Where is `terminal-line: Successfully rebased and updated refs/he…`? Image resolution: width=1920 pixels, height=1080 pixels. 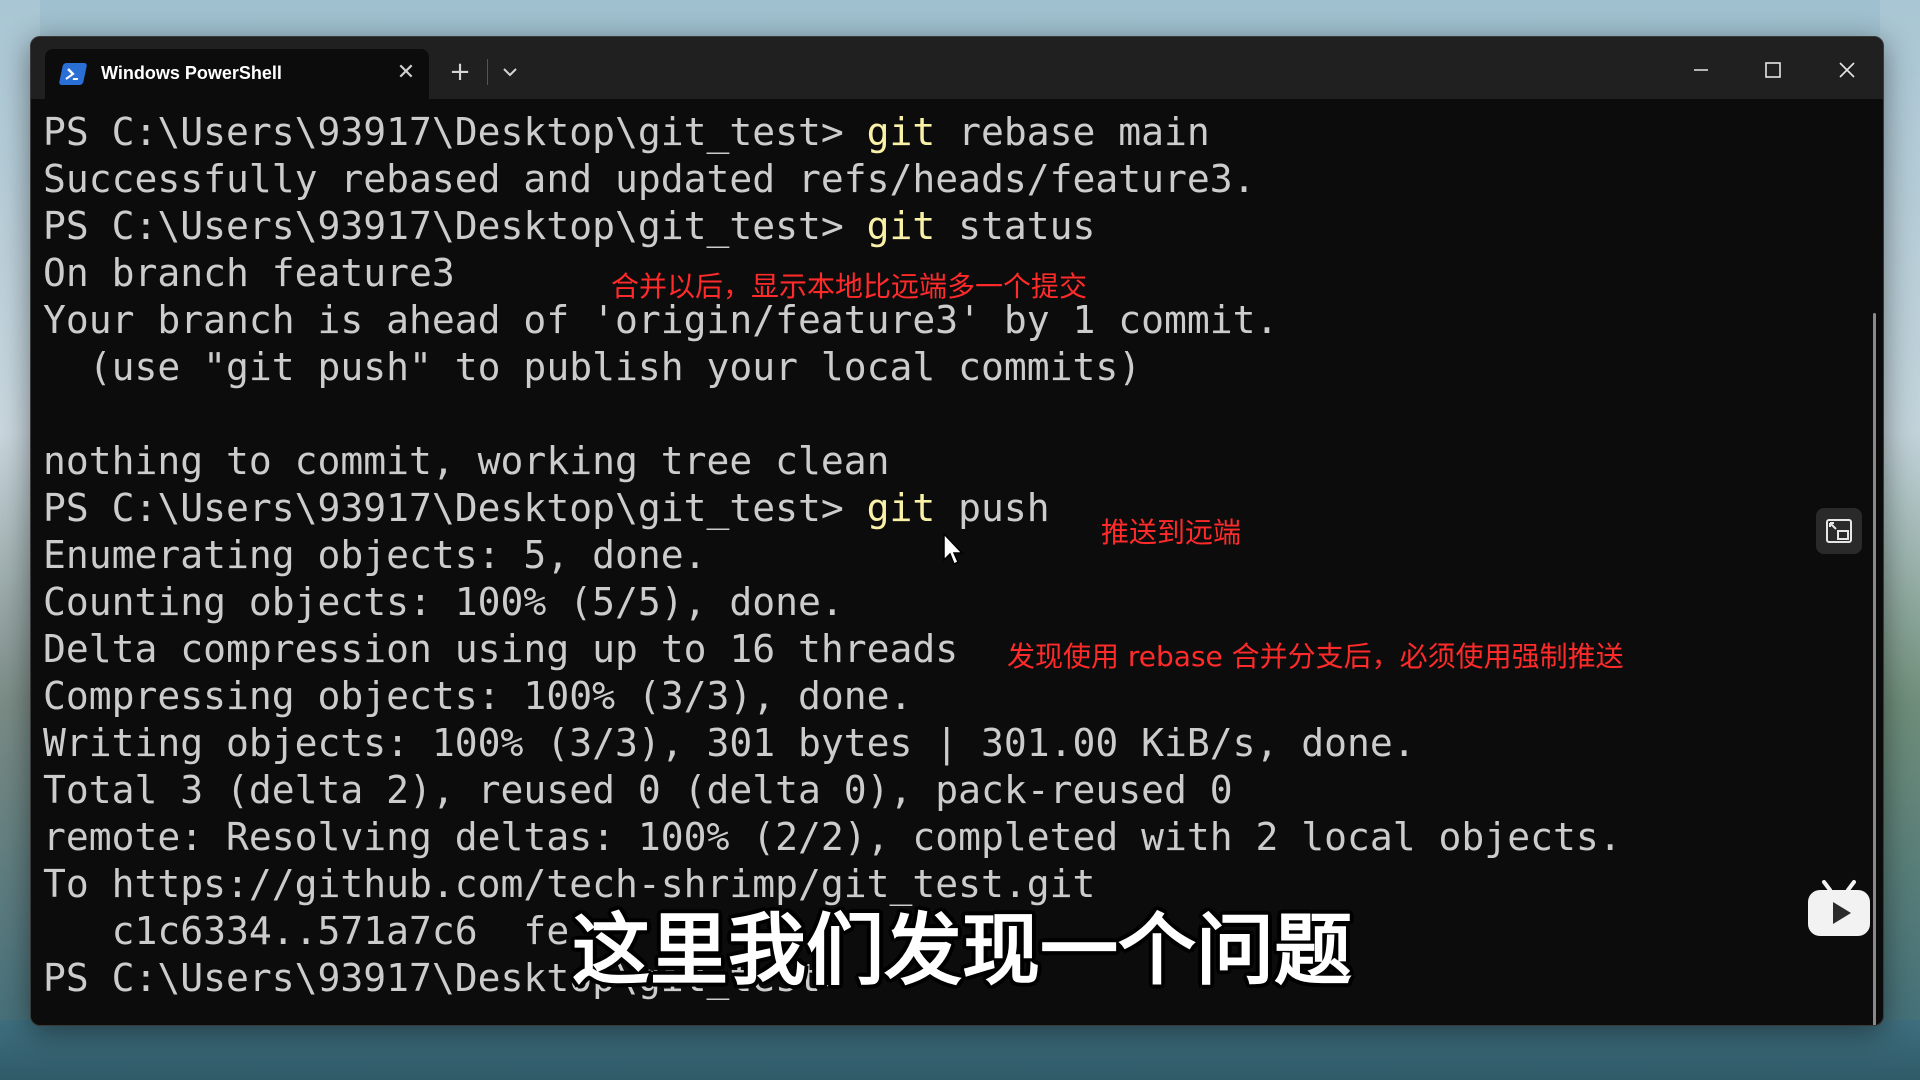 terminal-line: Successfully rebased and updated refs/he… is located at coordinates (649, 179).